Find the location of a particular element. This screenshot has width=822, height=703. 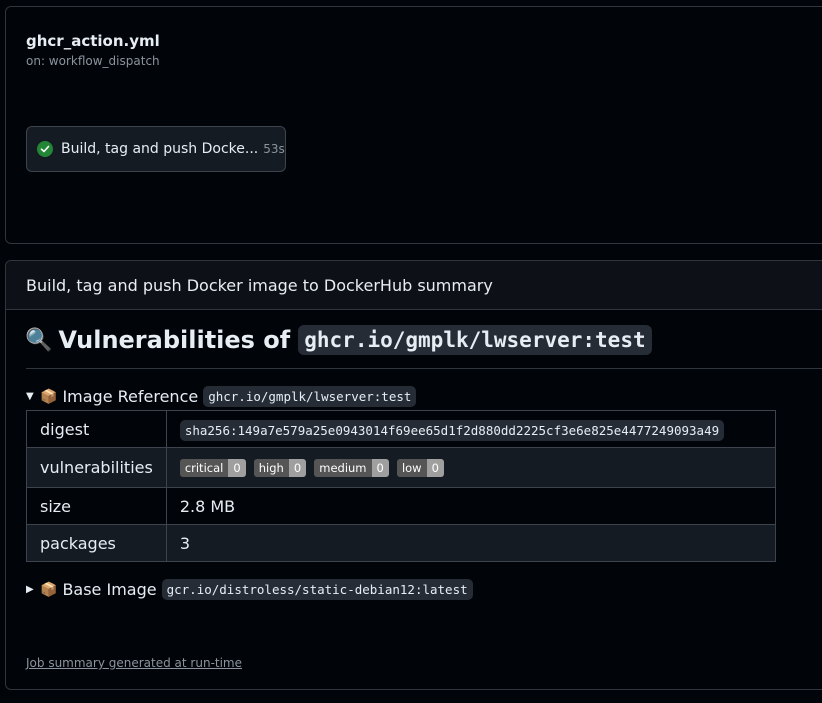

image-reference-label: Image Reference is located at coordinates (130, 396).